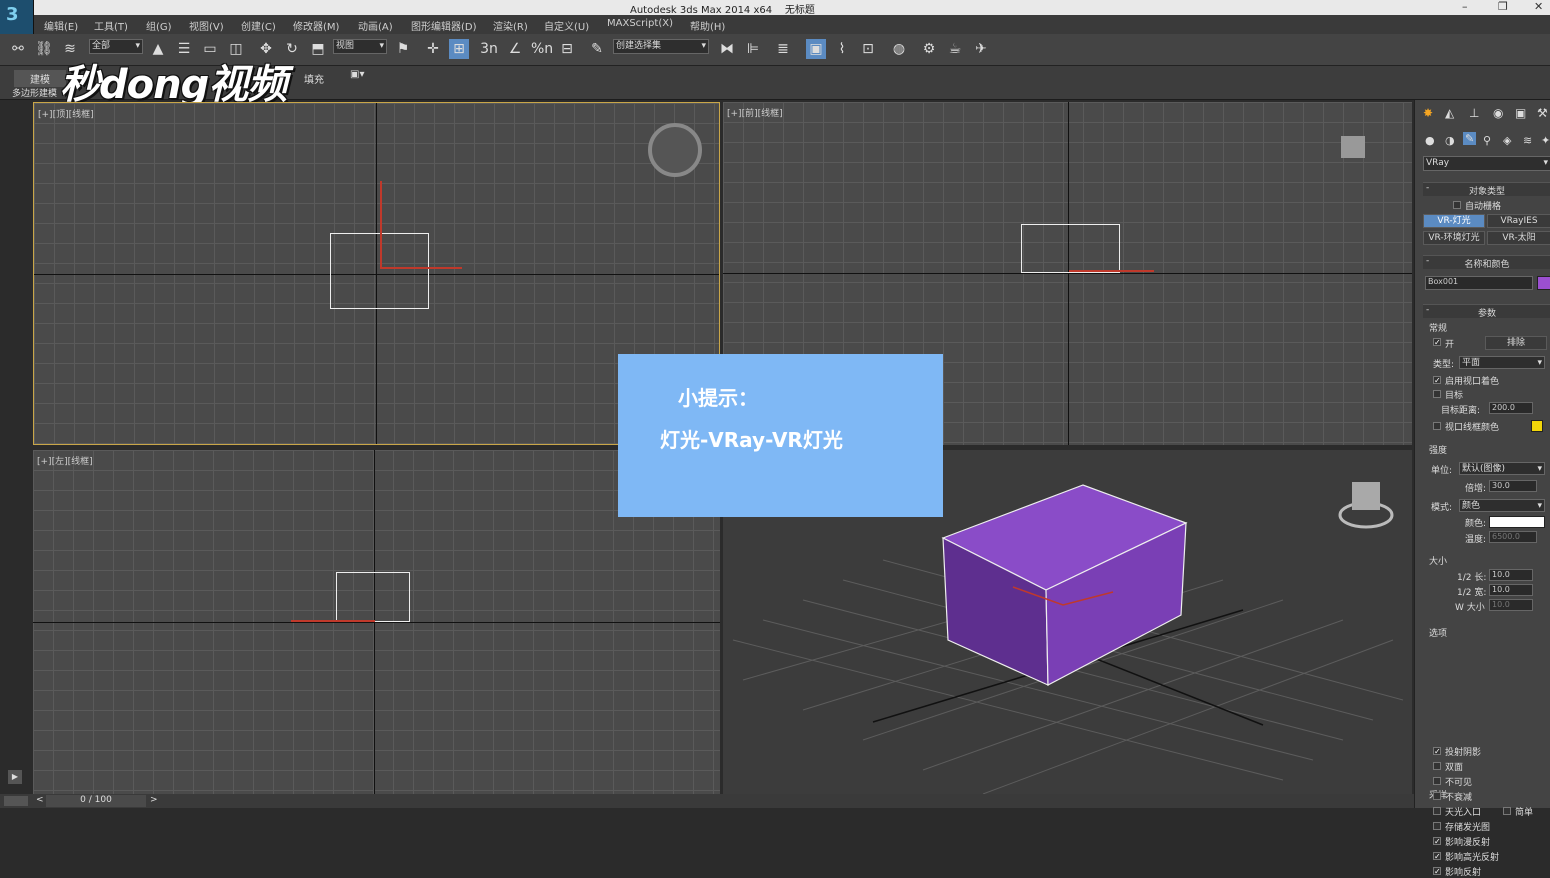 Image resolution: width=1550 pixels, height=878 pixels. Describe the element at coordinates (314, 78) in the screenshot. I see `tab-populate: 填充` at that location.